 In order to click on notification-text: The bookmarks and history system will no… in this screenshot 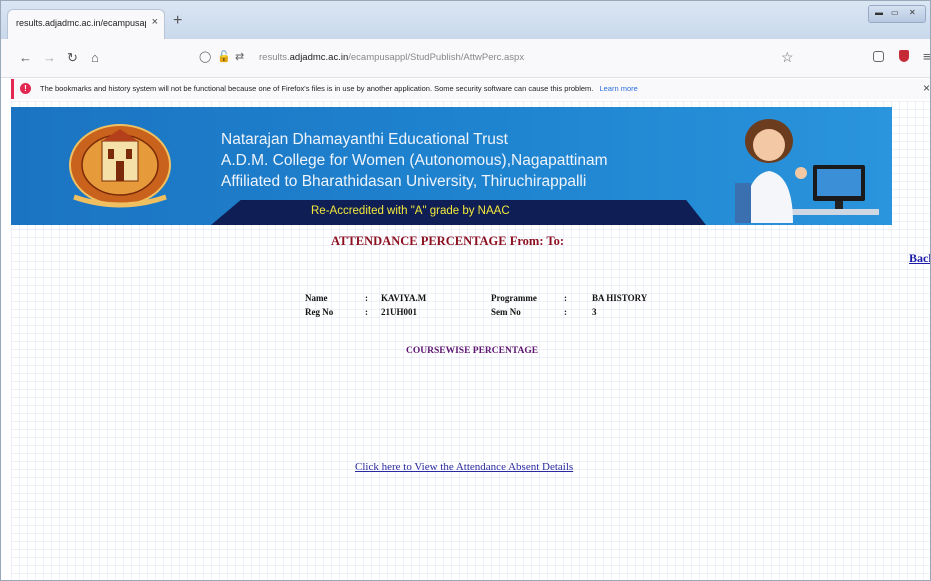, I will do `click(339, 88)`.